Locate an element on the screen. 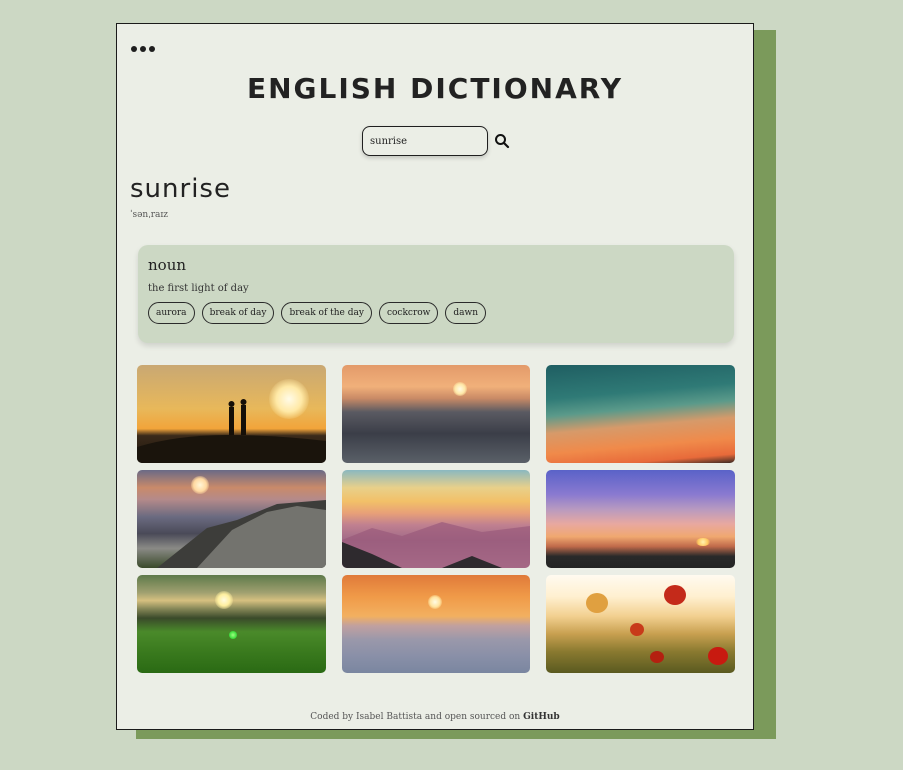 The image size is (903, 770). entry-word: sunrise is located at coordinates (180, 189).